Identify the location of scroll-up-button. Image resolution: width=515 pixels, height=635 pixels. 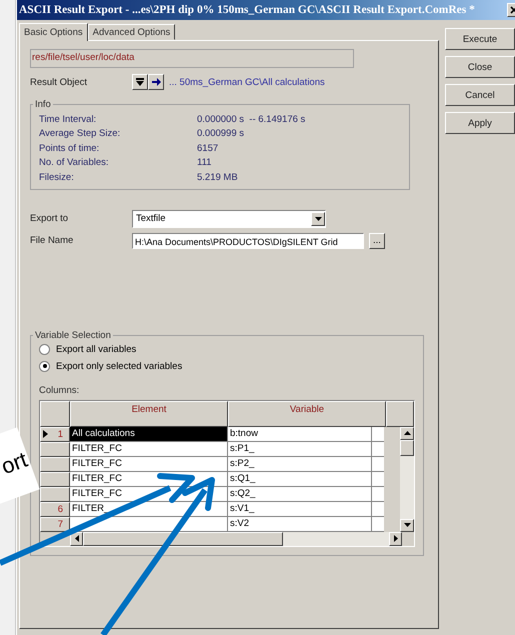
(407, 433).